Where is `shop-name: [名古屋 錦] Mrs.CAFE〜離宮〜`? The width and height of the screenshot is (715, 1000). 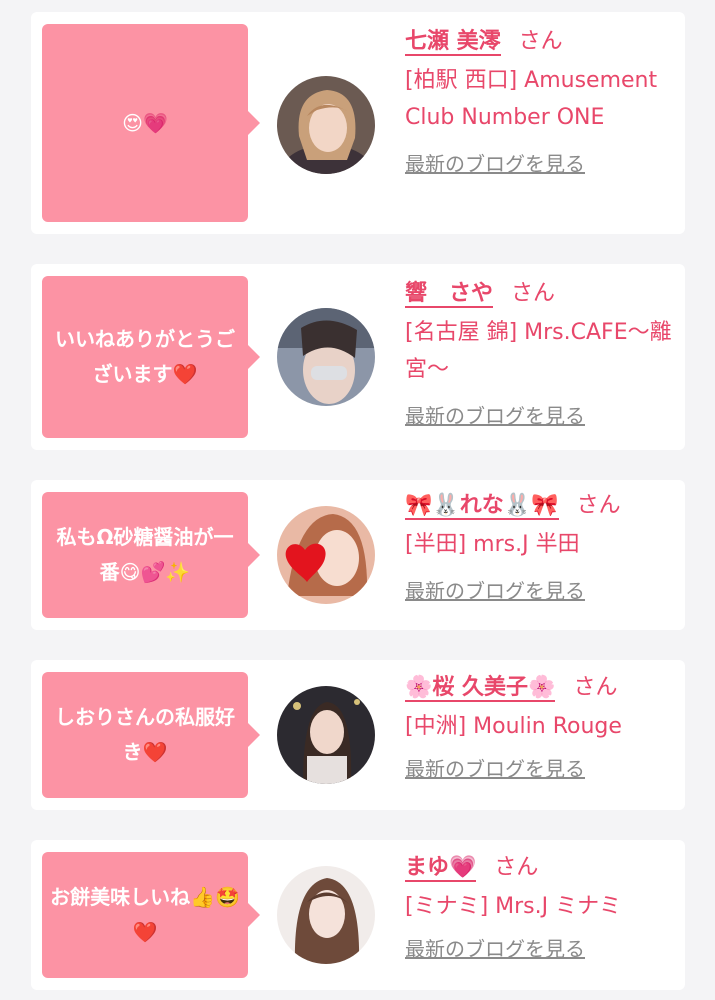 shop-name: [名古屋 錦] Mrs.CAFE〜離宮〜 is located at coordinates (538, 351).